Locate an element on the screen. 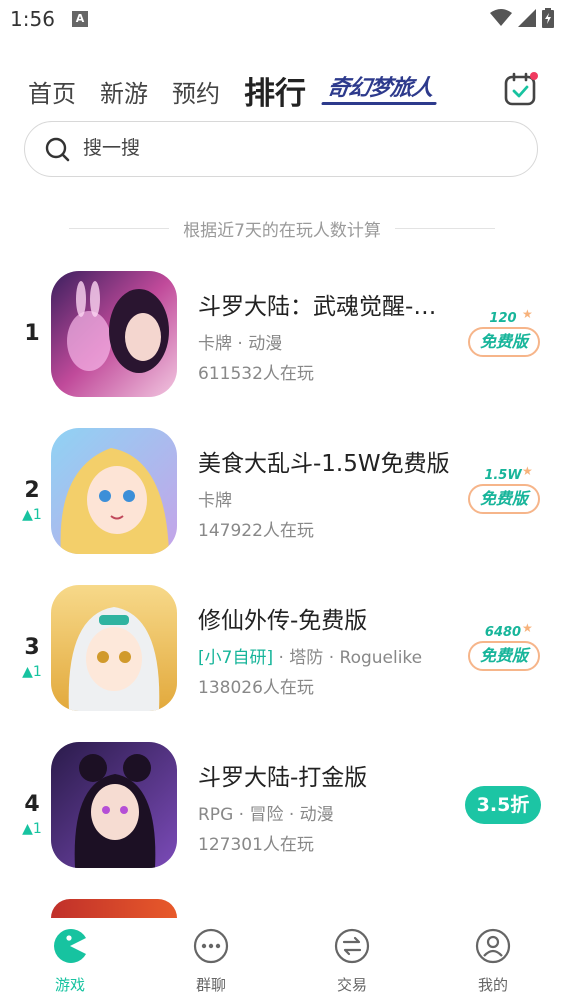 The height and width of the screenshot is (1004, 564). game-tags: [小7自研] · 塔防 · Roguelike is located at coordinates (310, 655).